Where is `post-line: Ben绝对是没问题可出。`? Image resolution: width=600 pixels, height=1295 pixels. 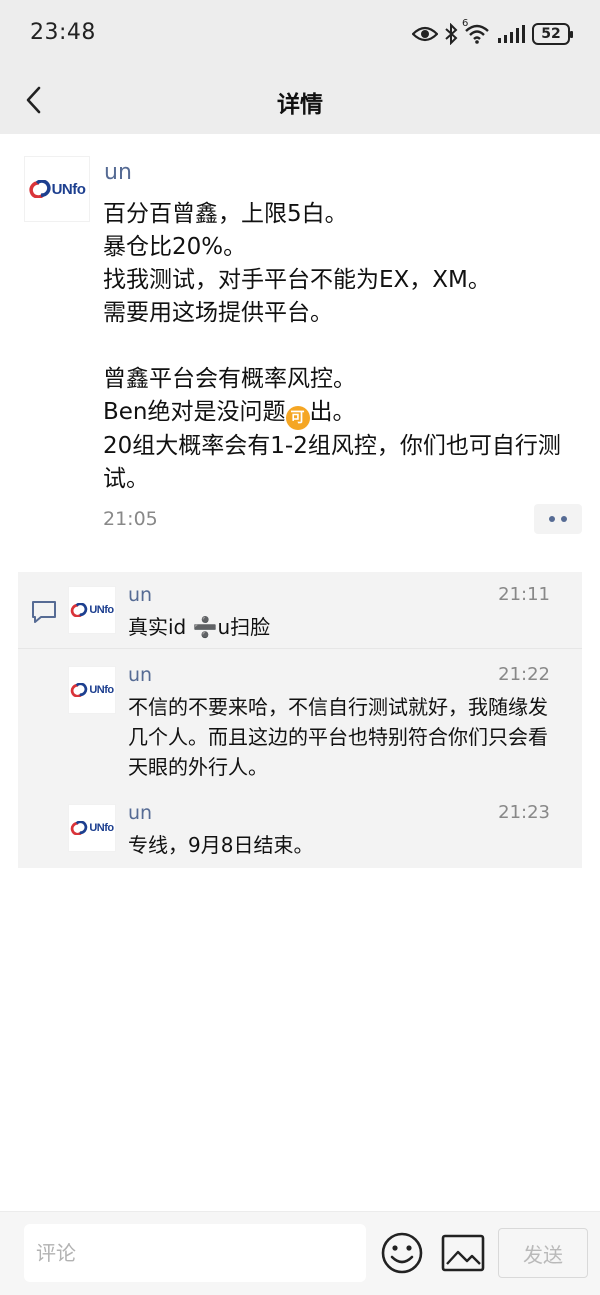
post-line: Ben绝对是没问题可出。 is located at coordinates (340, 413).